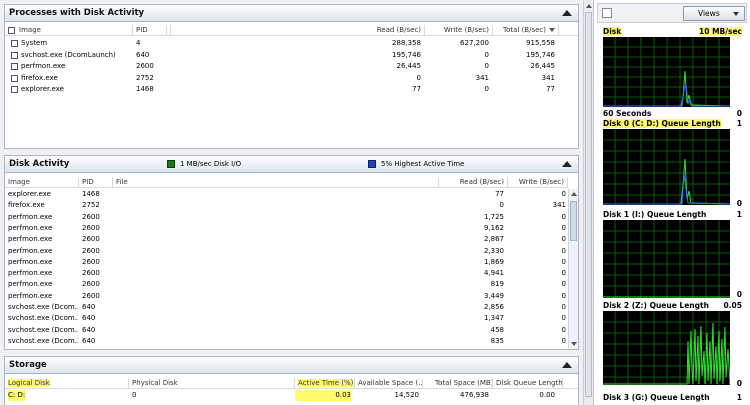 This screenshot has height=405, width=750. I want to click on cell-total: 26,445, so click(543, 66).